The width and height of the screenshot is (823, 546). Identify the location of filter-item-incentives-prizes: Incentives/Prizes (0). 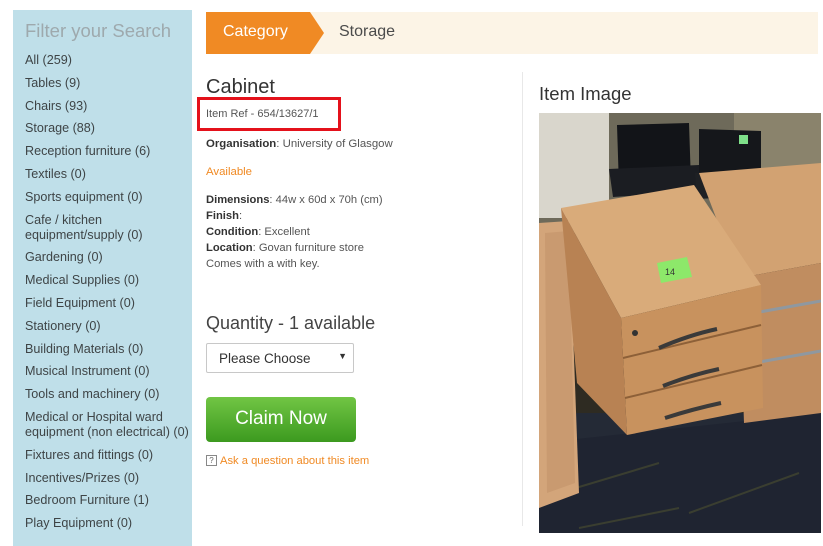
(107, 478).